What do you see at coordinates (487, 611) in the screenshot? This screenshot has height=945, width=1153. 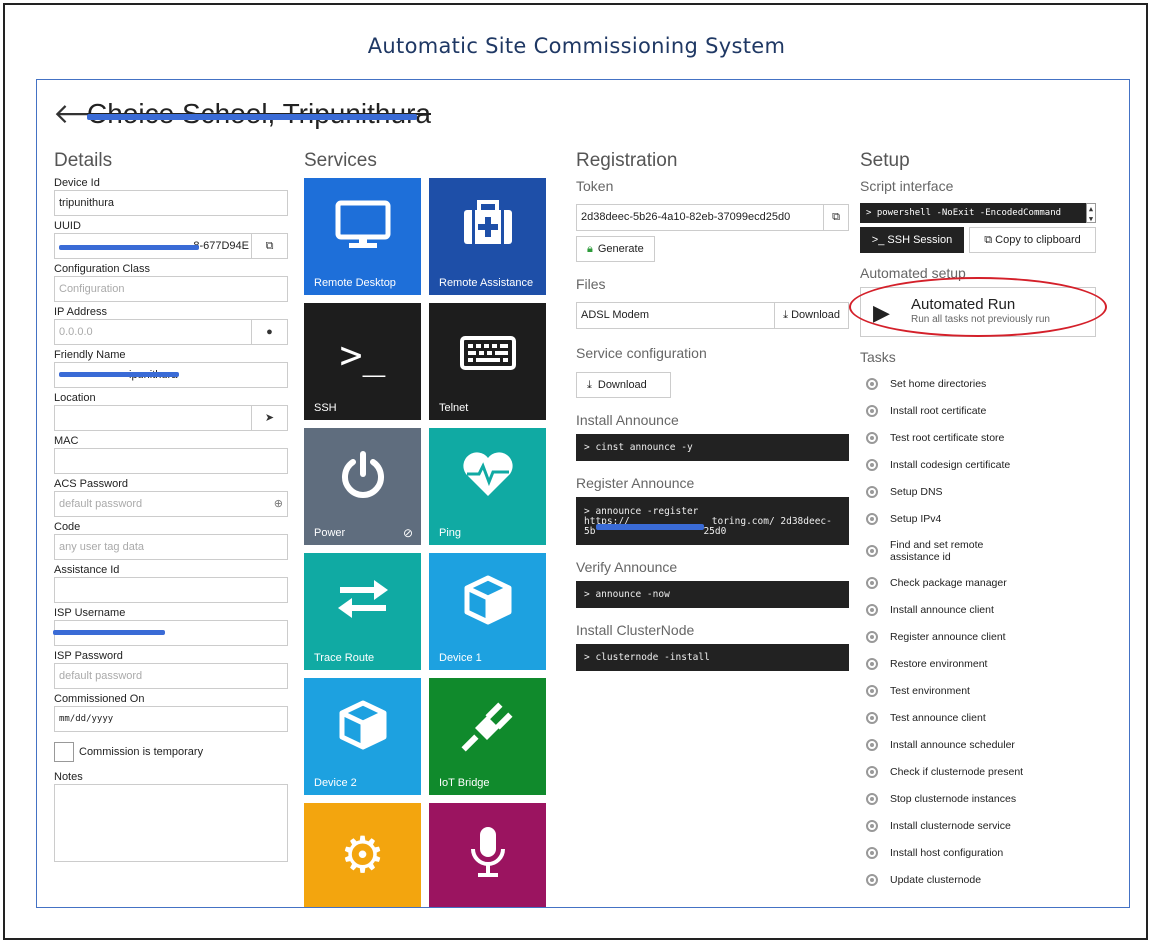 I see `tile-device-1: Device 1` at bounding box center [487, 611].